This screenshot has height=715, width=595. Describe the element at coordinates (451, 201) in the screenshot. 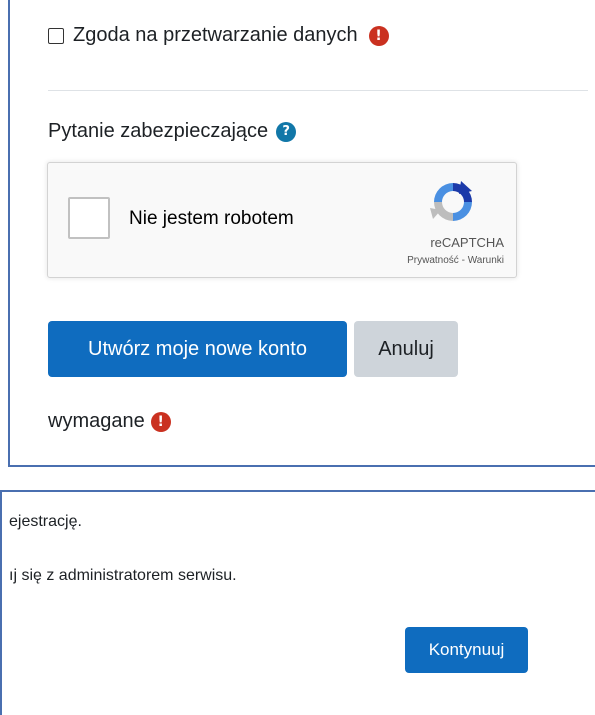

I see `recaptcha-logo-icon` at that location.